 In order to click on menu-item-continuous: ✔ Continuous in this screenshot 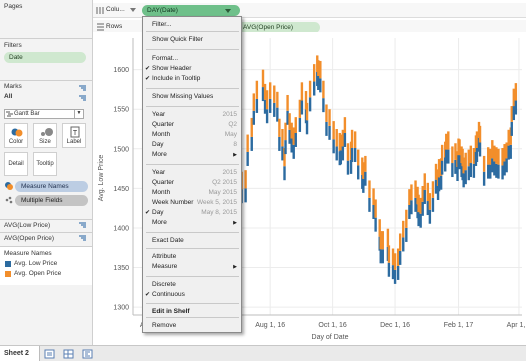, I will do `click(192, 295)`.